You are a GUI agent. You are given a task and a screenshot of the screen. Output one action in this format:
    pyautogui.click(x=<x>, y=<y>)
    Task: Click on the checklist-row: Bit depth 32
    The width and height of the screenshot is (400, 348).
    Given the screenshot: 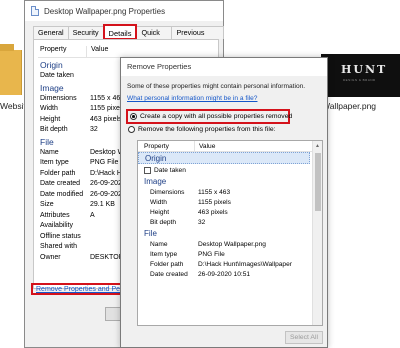 What is the action you would take?
    pyautogui.click(x=230, y=223)
    